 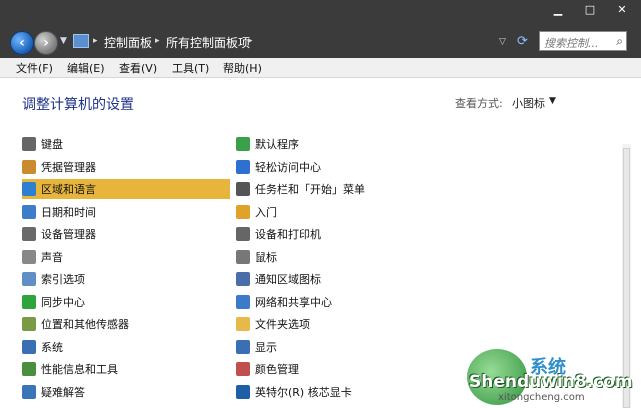 I want to click on clock-icon, so click(x=29, y=211).